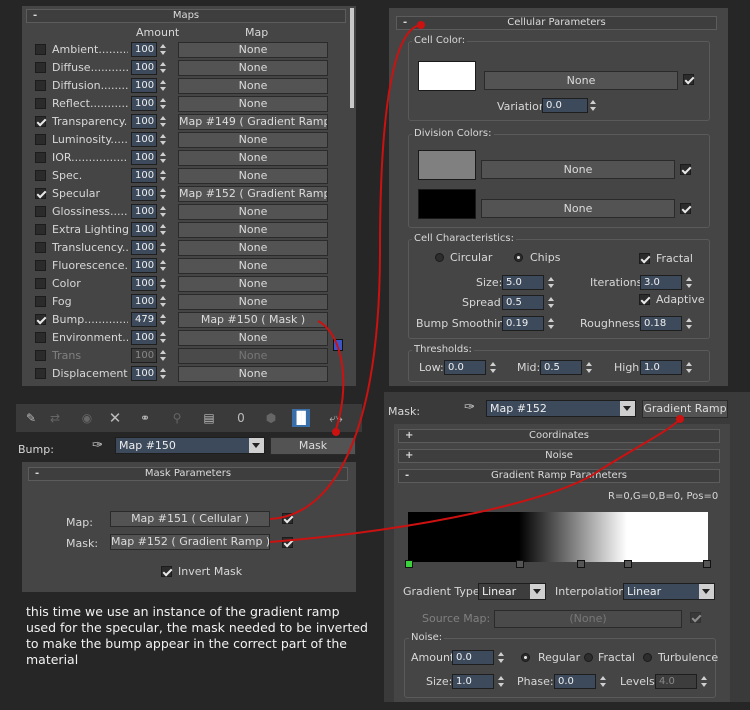  Describe the element at coordinates (409, 564) in the screenshot. I see `gradient-flag-start` at that location.